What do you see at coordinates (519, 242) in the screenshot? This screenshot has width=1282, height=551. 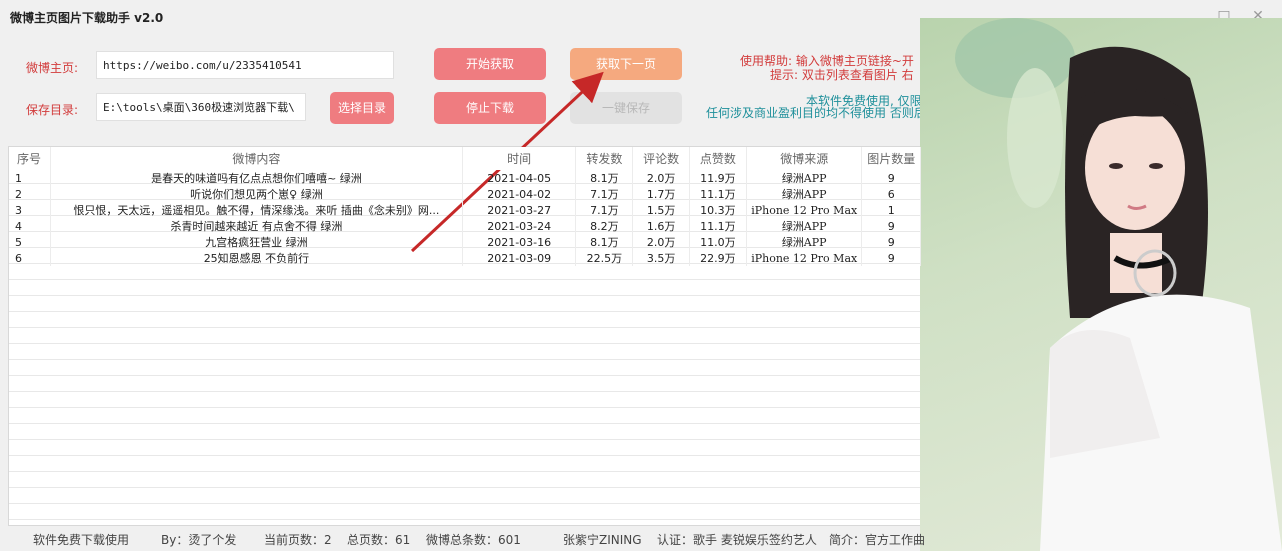 I see `cell-time: 2021-03-16` at bounding box center [519, 242].